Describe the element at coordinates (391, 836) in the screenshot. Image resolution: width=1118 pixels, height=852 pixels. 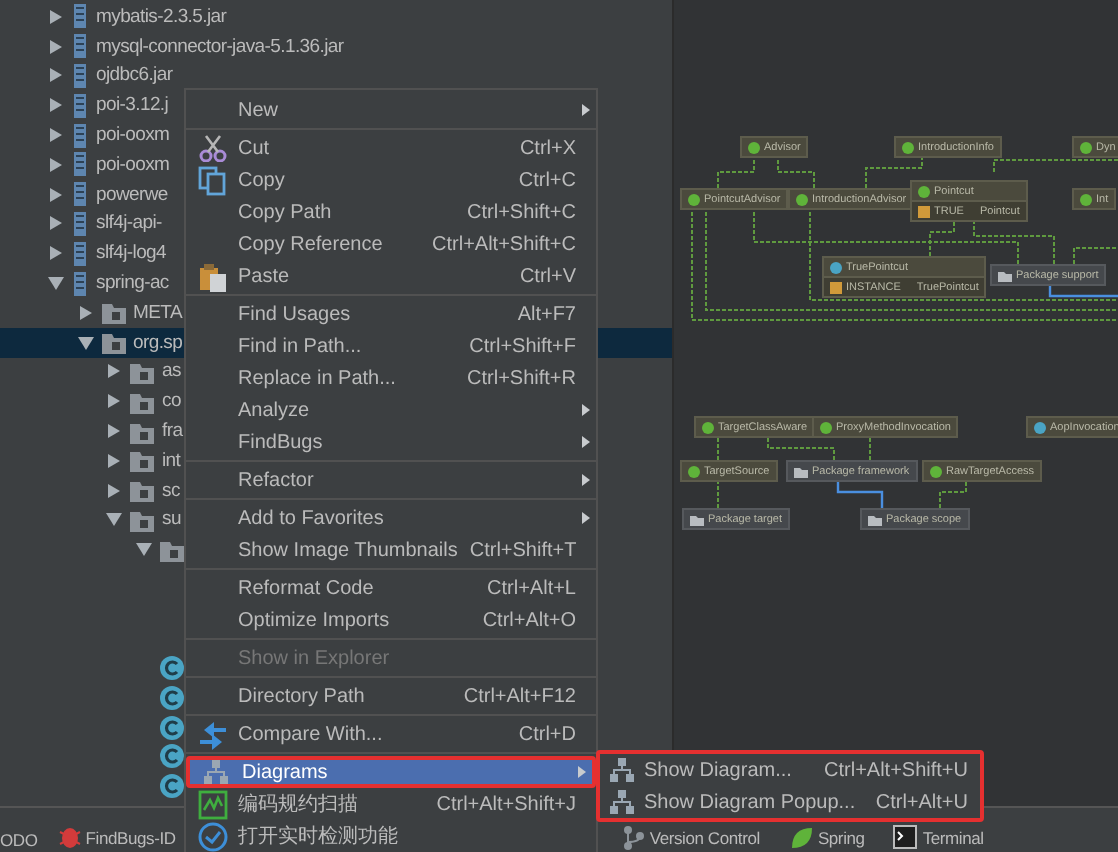
I see `menu-item: 打开实时检测功能` at that location.